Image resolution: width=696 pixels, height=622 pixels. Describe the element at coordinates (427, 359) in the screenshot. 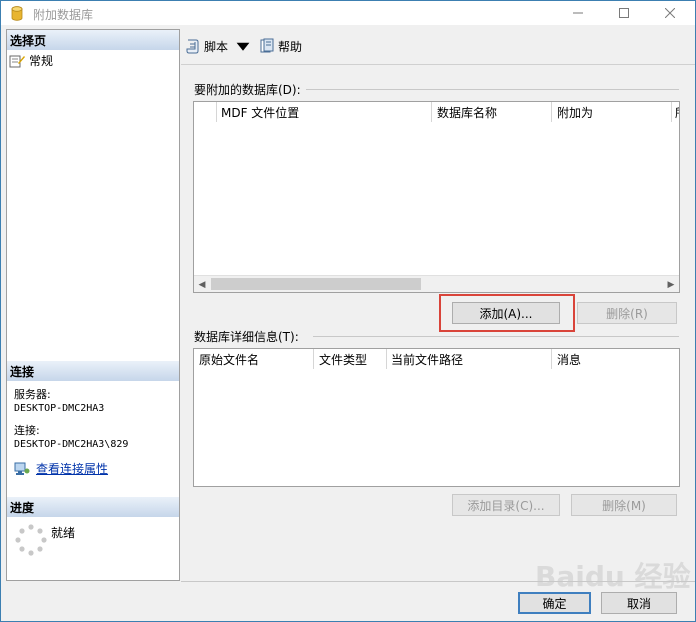

I see `col-current-file-path: 当前文件路径` at that location.